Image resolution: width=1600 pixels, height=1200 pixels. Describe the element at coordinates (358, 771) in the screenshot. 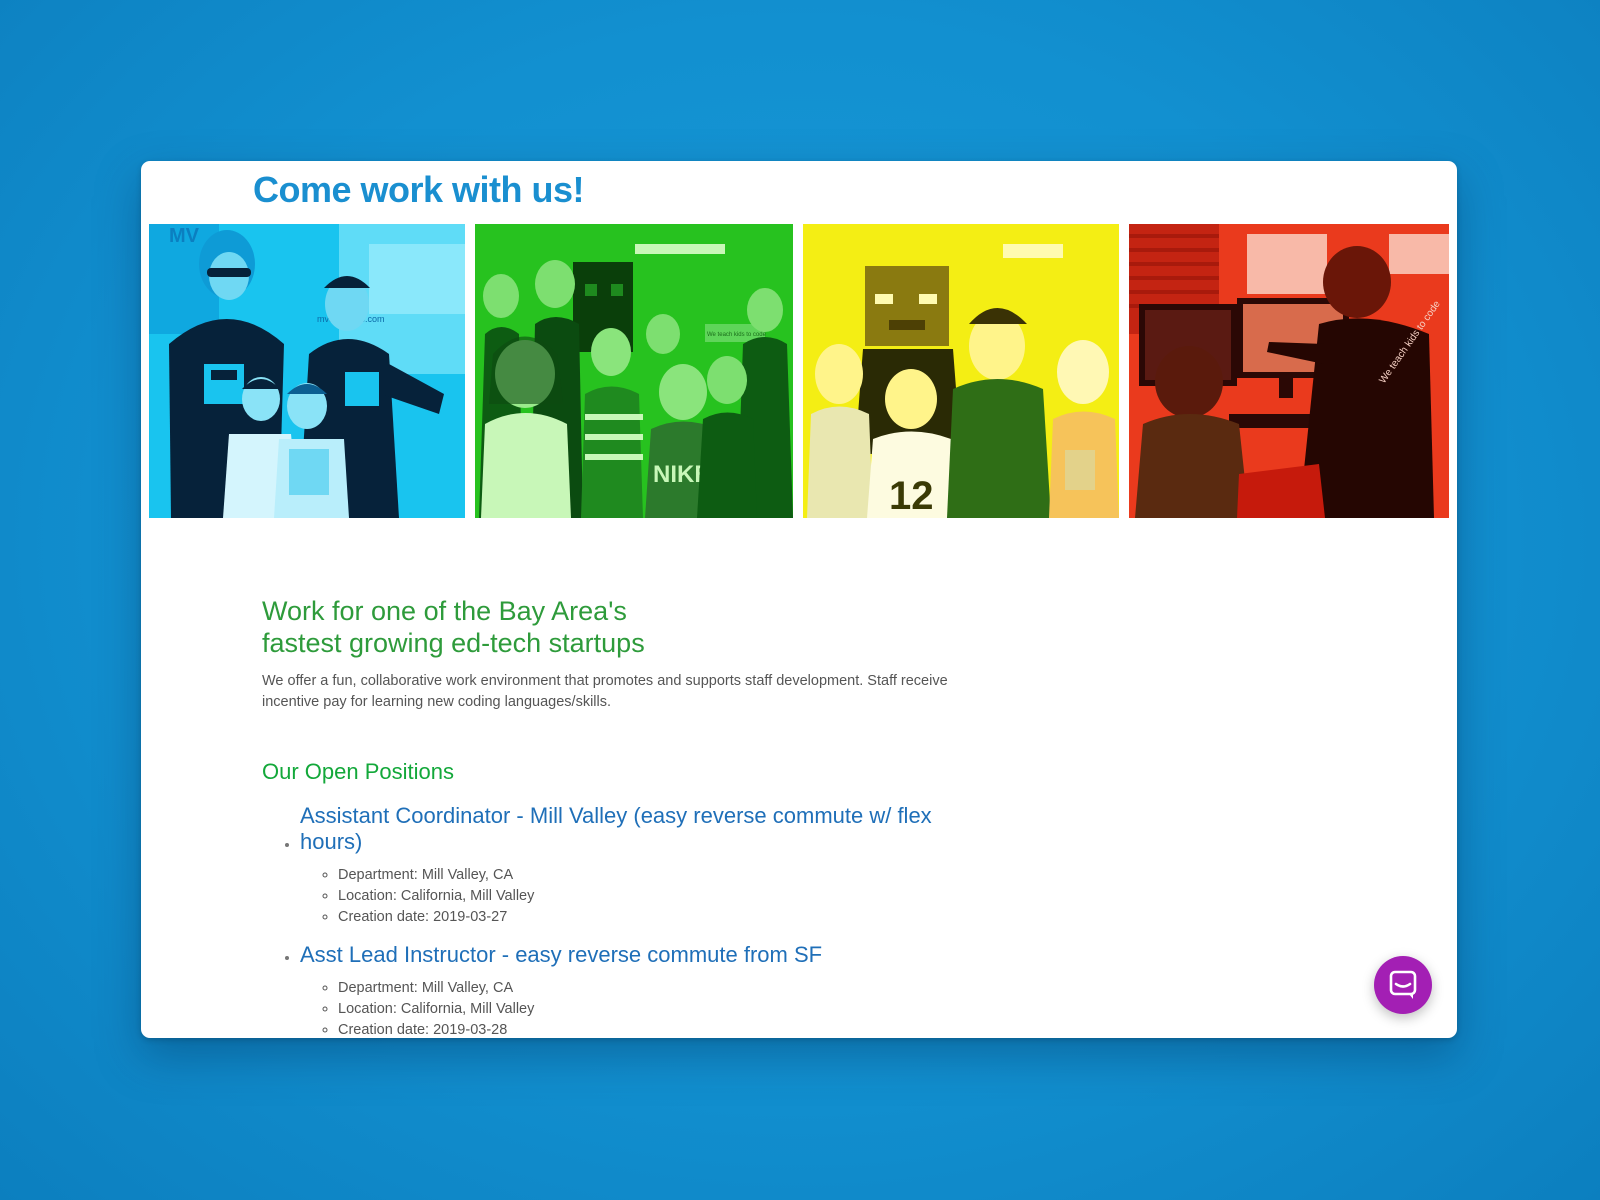

I see `positions-heading: Our Open Positions` at that location.